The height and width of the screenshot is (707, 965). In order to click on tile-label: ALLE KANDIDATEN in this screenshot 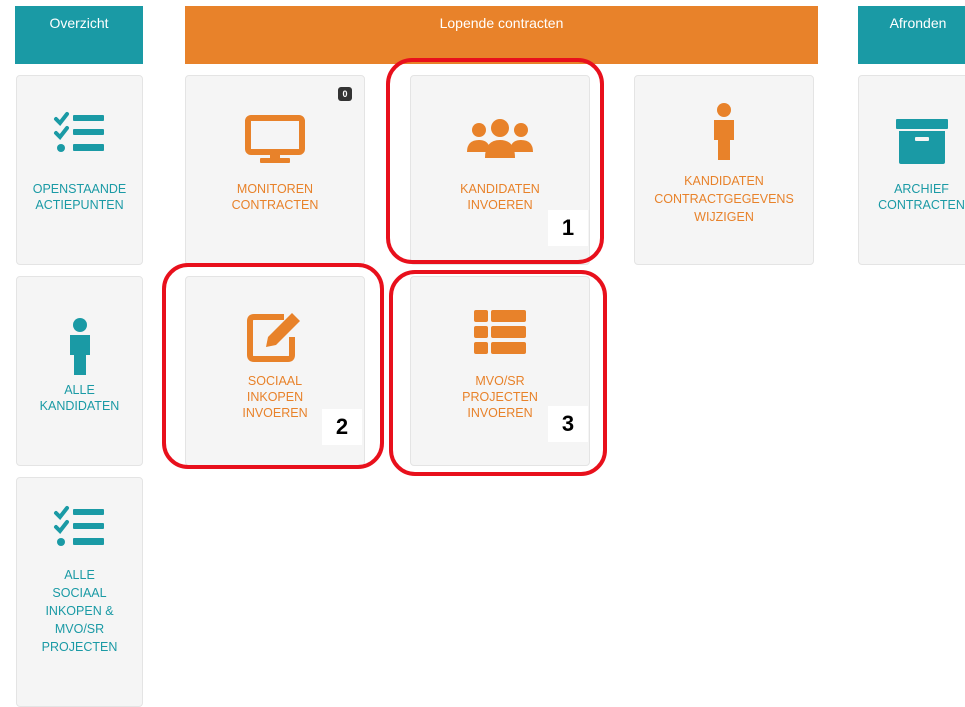, I will do `click(79, 398)`.